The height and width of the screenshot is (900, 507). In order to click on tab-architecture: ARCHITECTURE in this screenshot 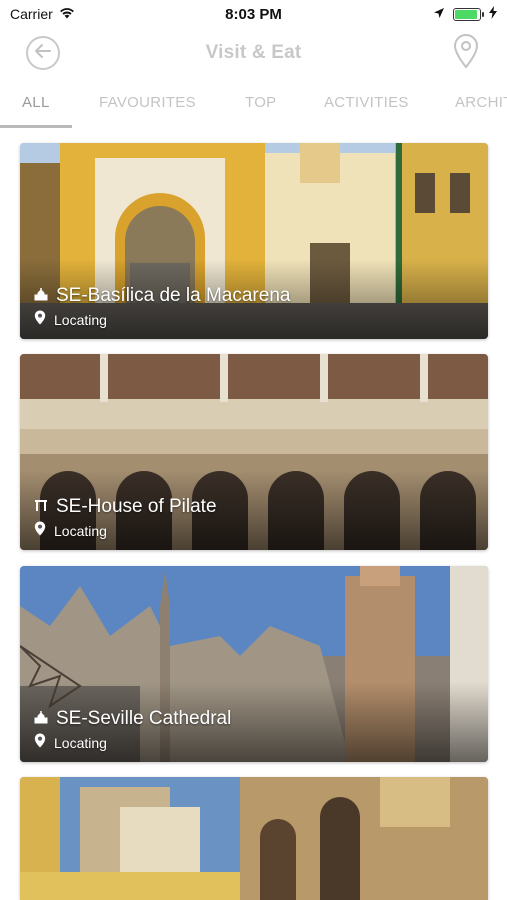, I will do `click(481, 102)`.